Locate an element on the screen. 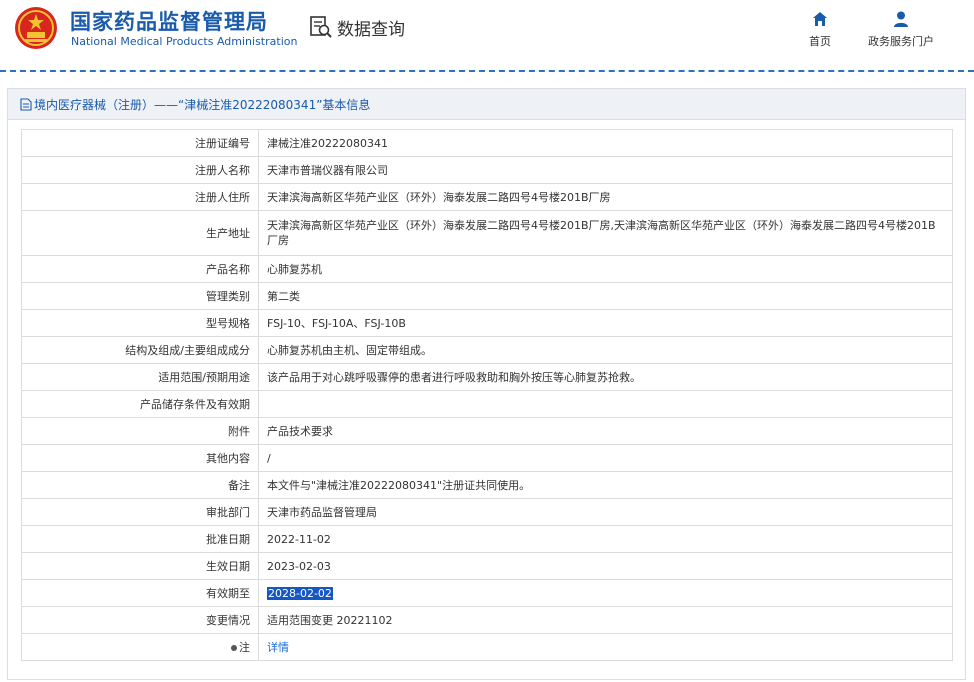  field-value: 第二类 is located at coordinates (605, 296).